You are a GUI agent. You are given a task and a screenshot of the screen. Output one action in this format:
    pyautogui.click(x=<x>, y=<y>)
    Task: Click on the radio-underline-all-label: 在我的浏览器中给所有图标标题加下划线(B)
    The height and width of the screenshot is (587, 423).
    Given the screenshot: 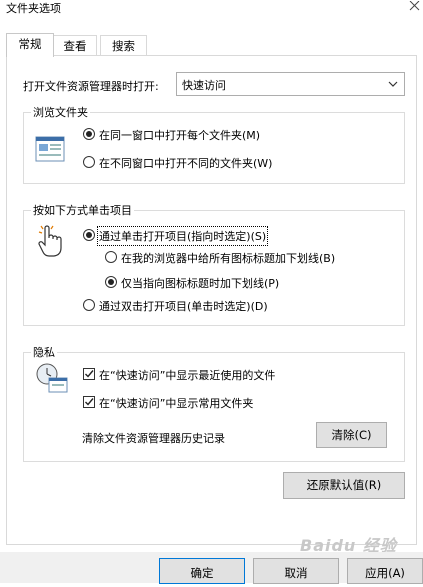 What is the action you would take?
    pyautogui.click(x=228, y=258)
    